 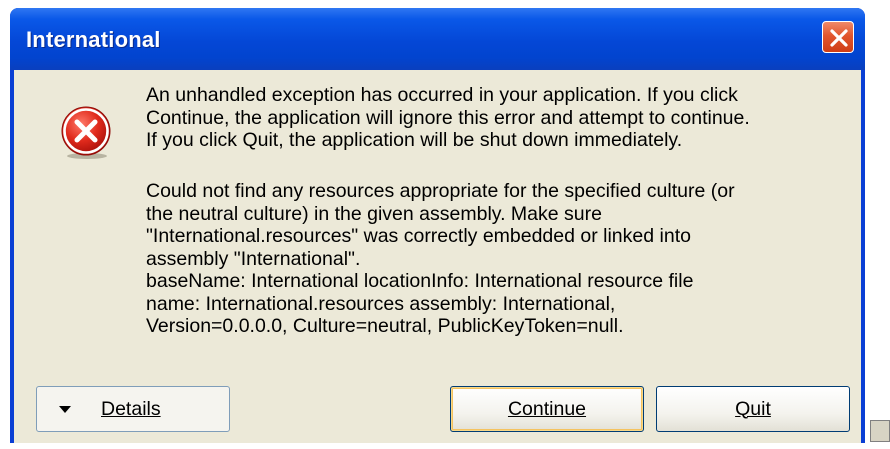 What do you see at coordinates (65, 409) in the screenshot?
I see `expand-arrow-icon` at bounding box center [65, 409].